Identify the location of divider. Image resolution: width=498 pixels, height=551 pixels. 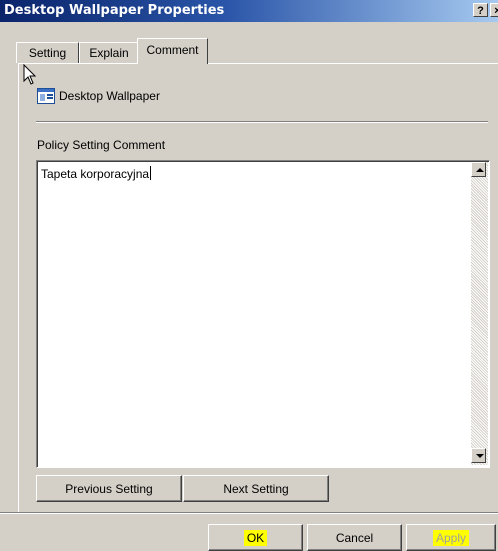
(262, 122).